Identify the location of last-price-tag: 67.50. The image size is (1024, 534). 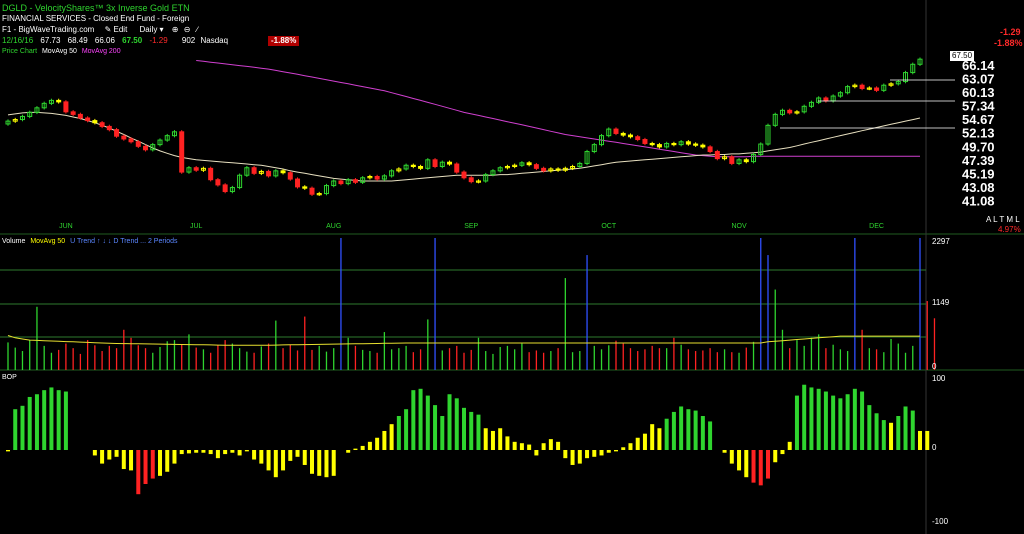
(962, 56).